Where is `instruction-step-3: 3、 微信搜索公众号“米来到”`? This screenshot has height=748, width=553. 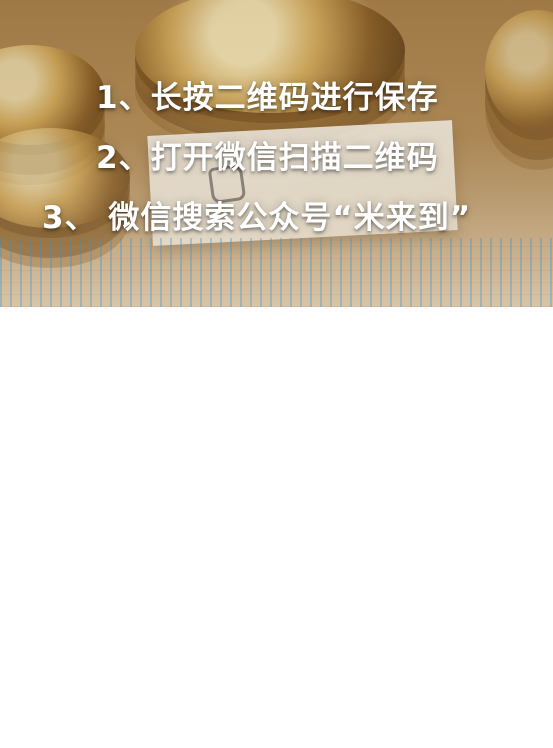
instruction-step-3: 3、 微信搜索公众号“米来到” is located at coordinates (257, 218).